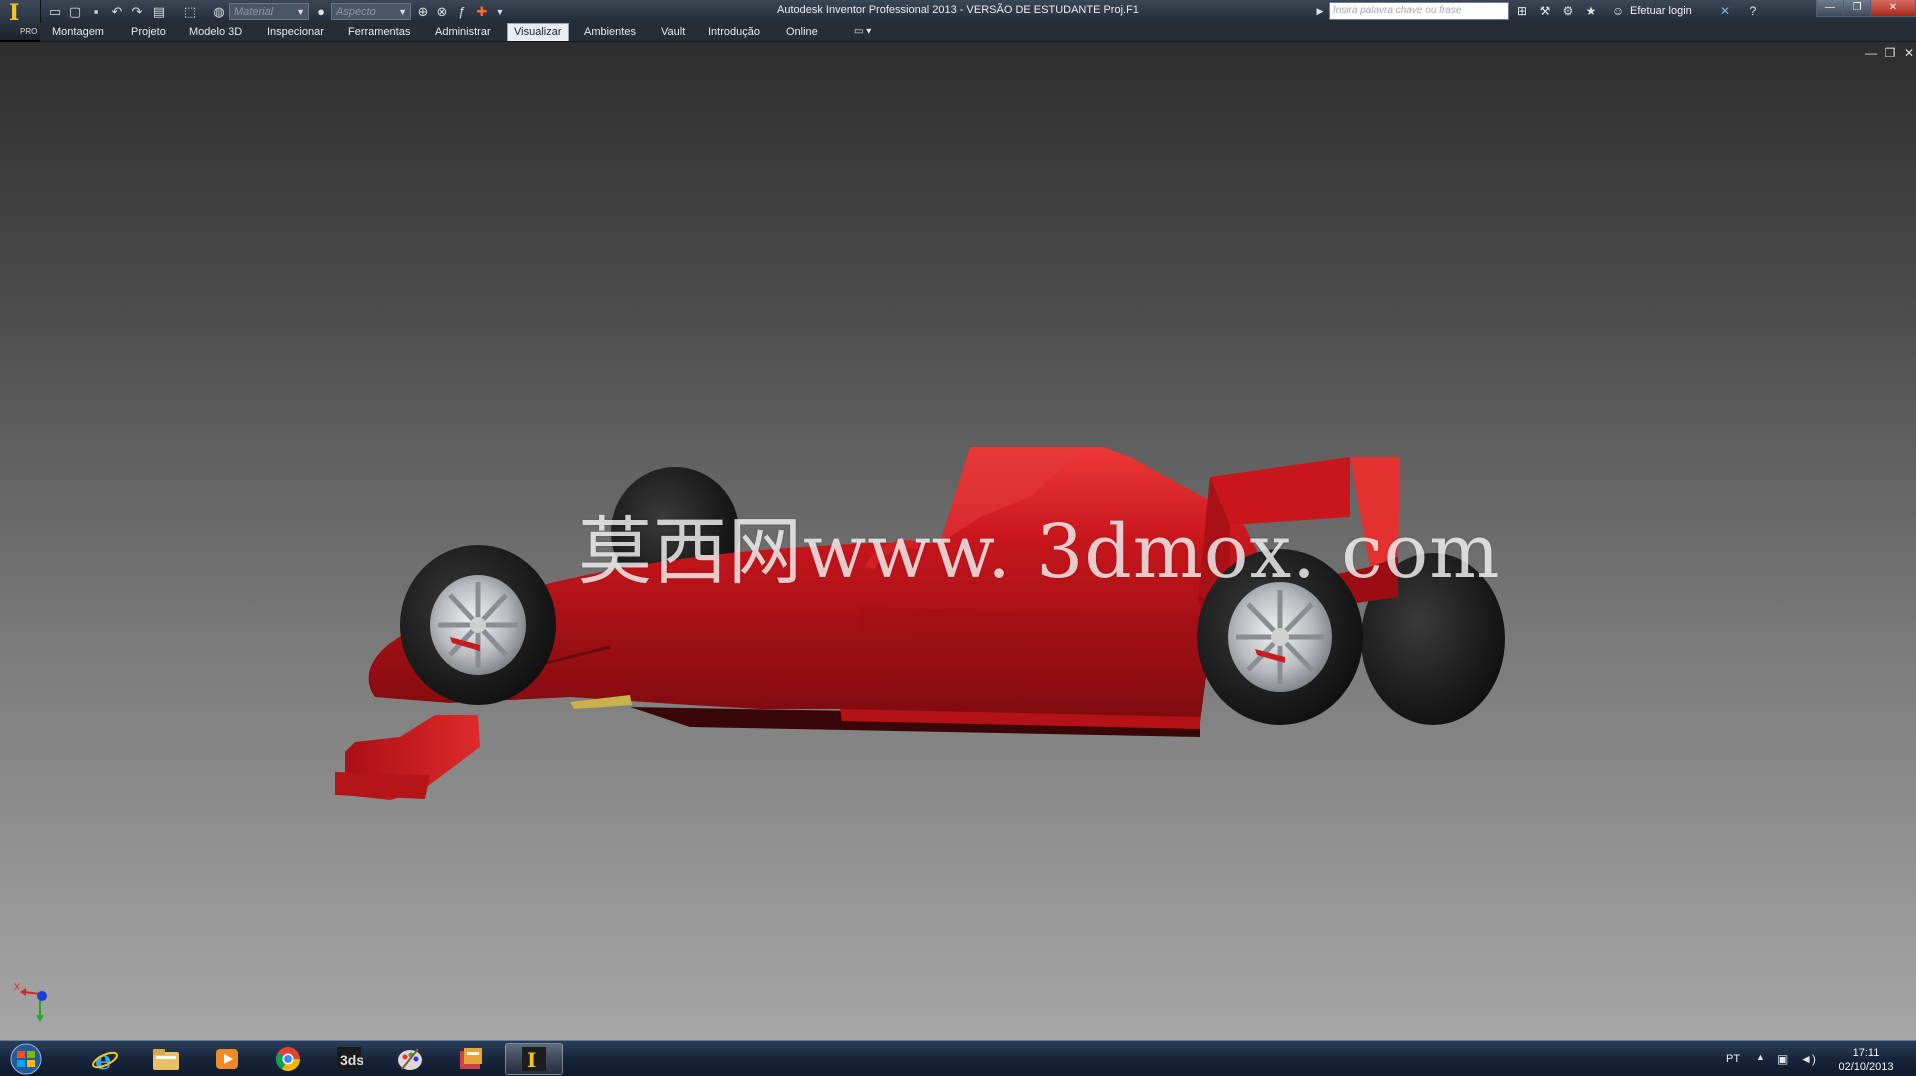 This screenshot has height=1076, width=1916. I want to click on clock-time: 17:11, so click(1866, 1053).